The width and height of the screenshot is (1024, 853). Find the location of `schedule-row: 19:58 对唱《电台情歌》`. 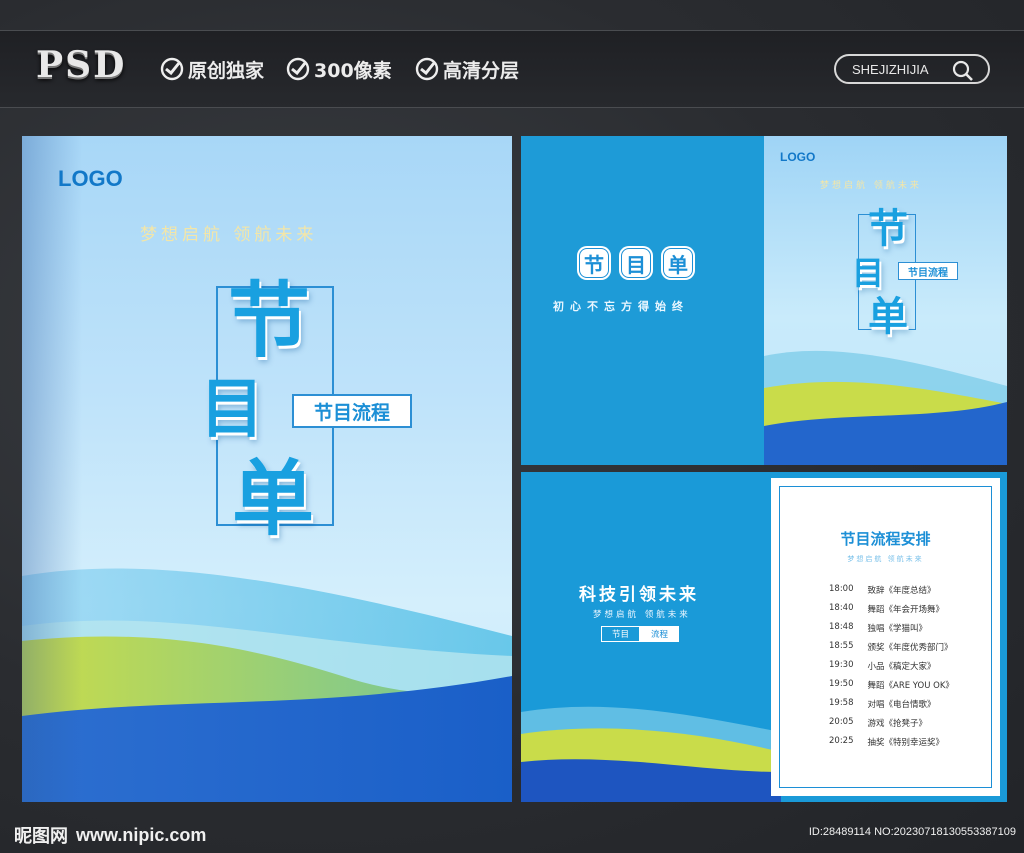

schedule-row: 19:58 对唱《电台情歌》 is located at coordinates (882, 704).